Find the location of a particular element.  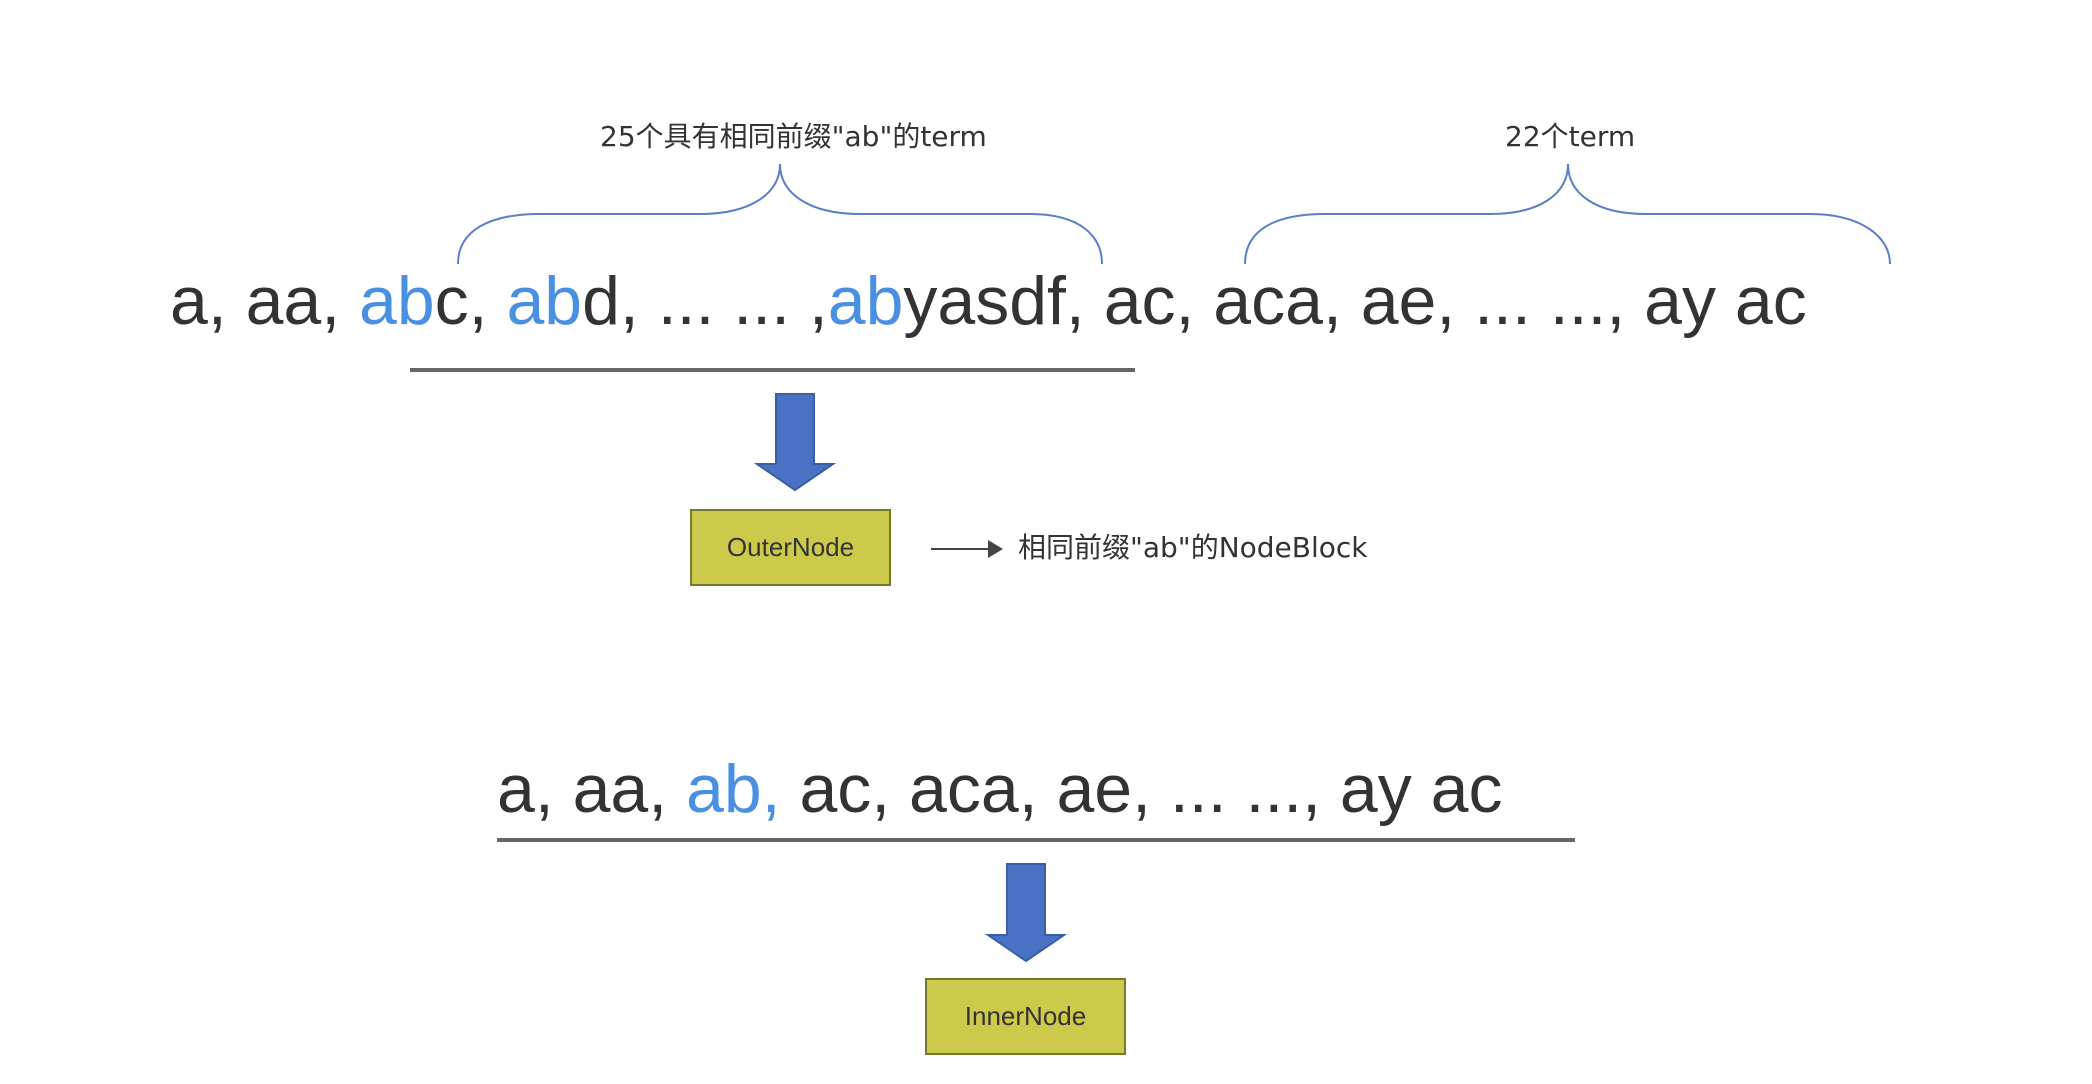

outer-node-box: OuterNode is located at coordinates (790, 547).